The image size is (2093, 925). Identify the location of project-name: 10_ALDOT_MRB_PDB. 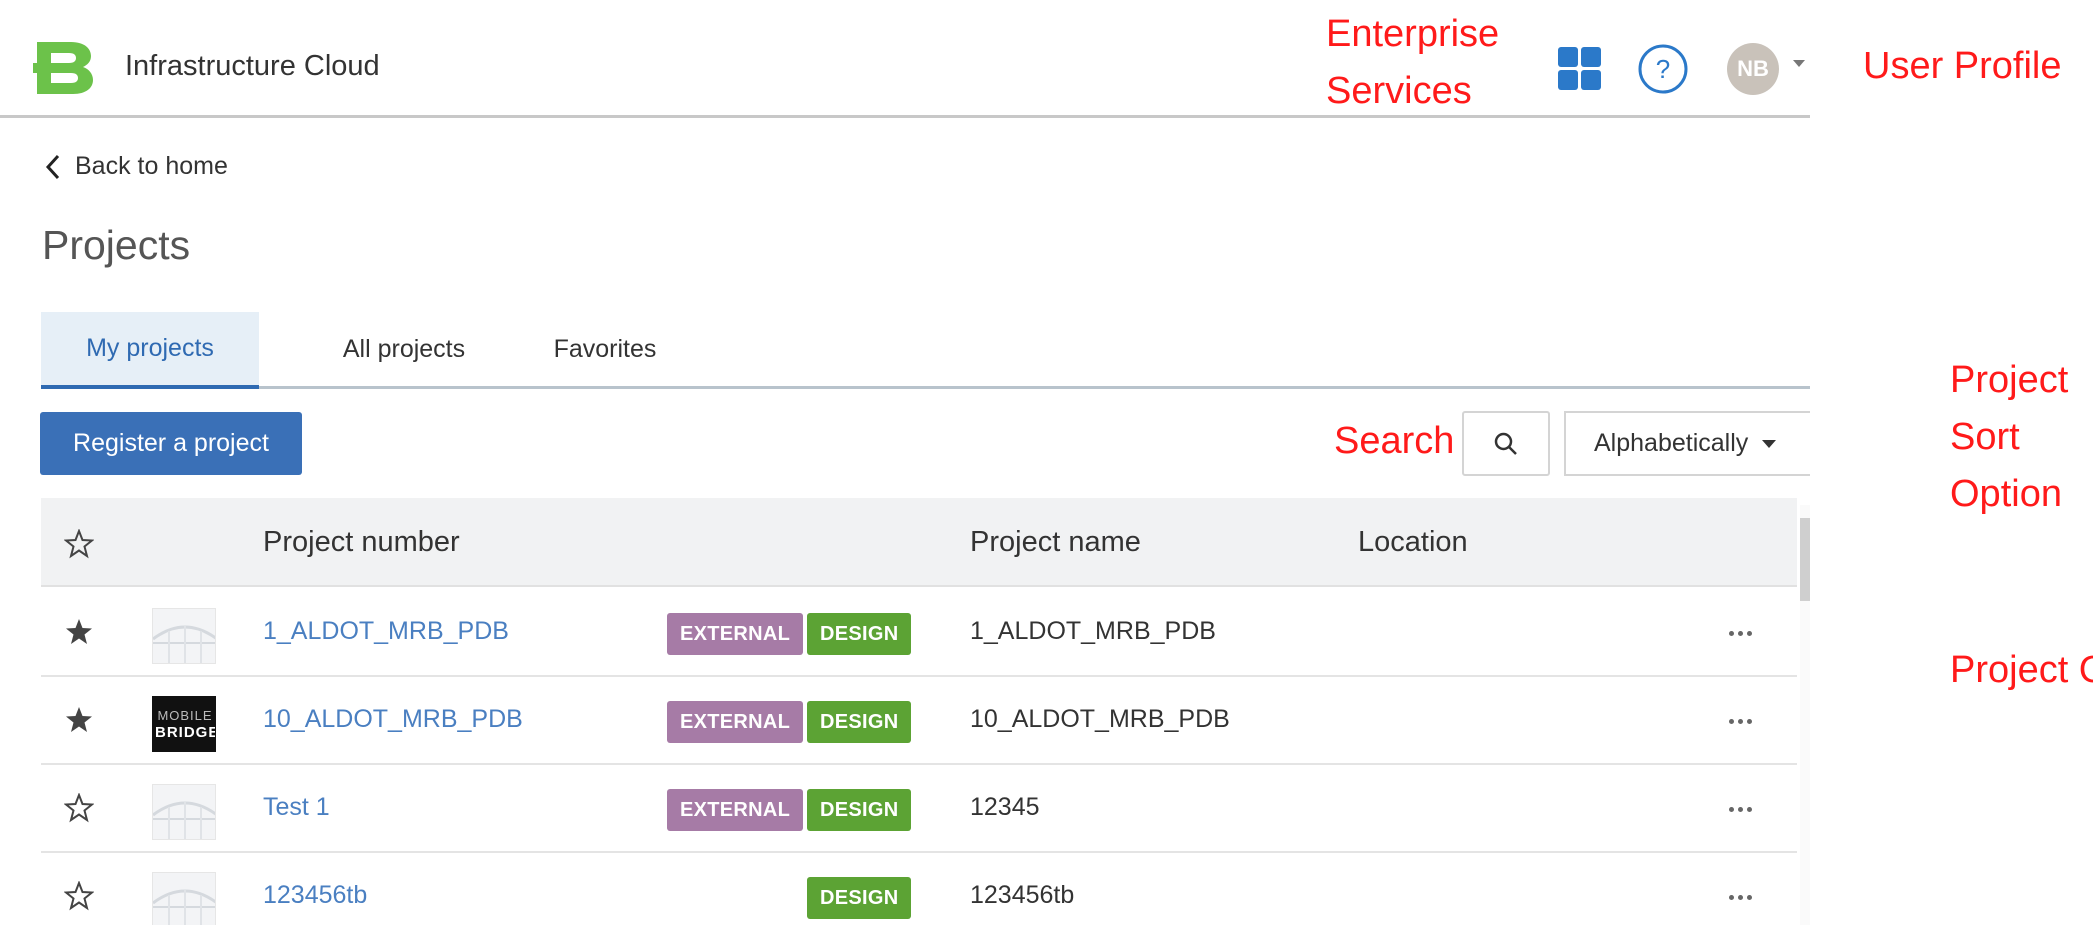
(1100, 719).